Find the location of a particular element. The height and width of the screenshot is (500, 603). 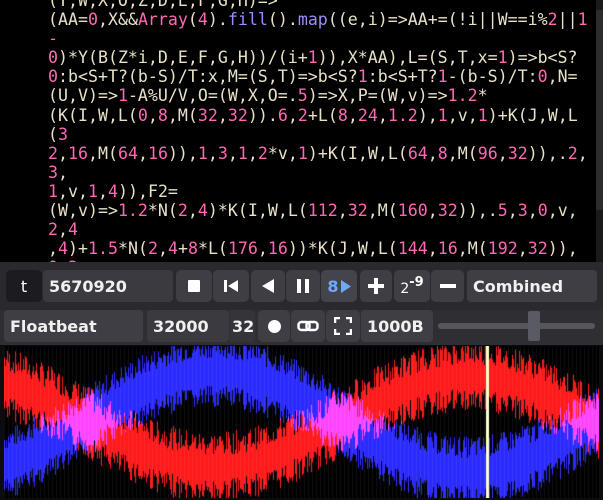

speed-value: 8 is located at coordinates (333, 286).